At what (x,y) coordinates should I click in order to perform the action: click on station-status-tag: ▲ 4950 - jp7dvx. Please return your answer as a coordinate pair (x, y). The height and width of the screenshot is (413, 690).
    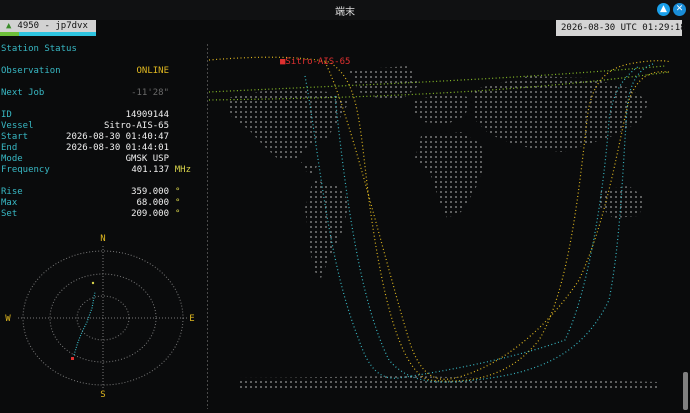
    Looking at the image, I should click on (48, 26).